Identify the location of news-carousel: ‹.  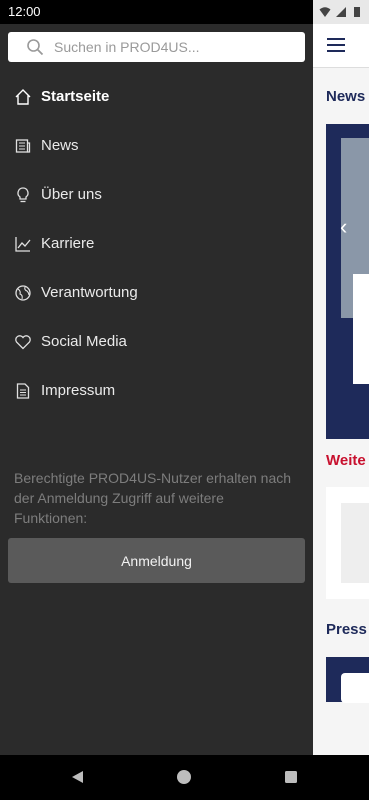
(347, 281).